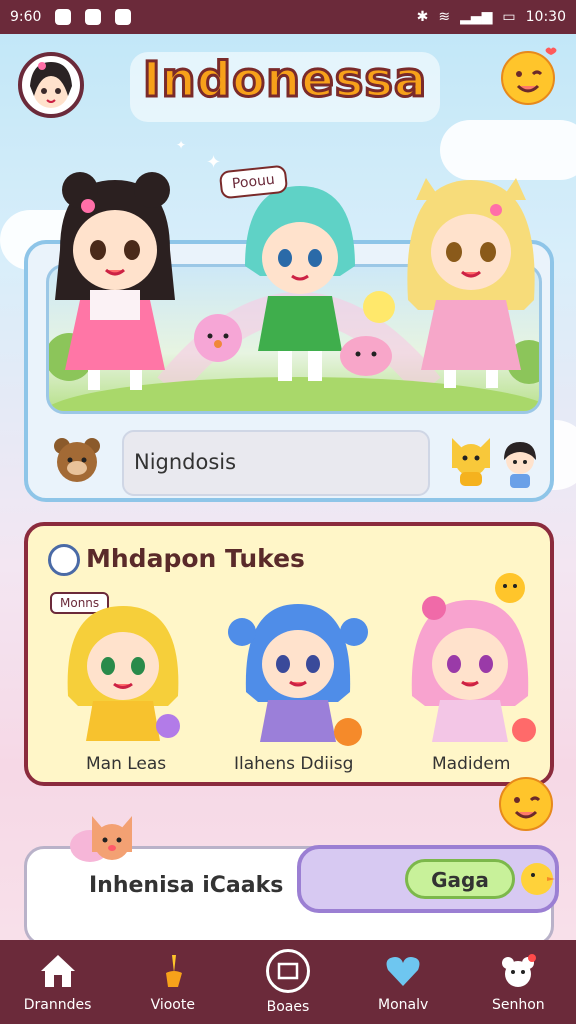  I want to click on action-panel: Gaga, so click(428, 879).